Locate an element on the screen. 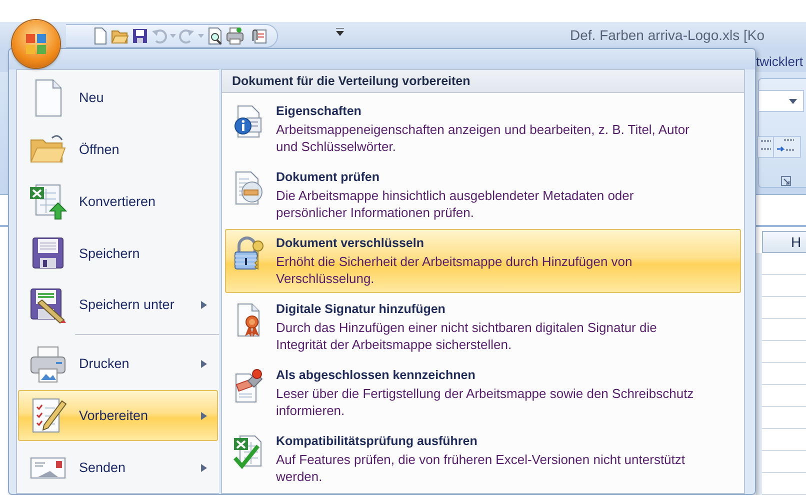 The width and height of the screenshot is (806, 495). print-button is located at coordinates (235, 36).